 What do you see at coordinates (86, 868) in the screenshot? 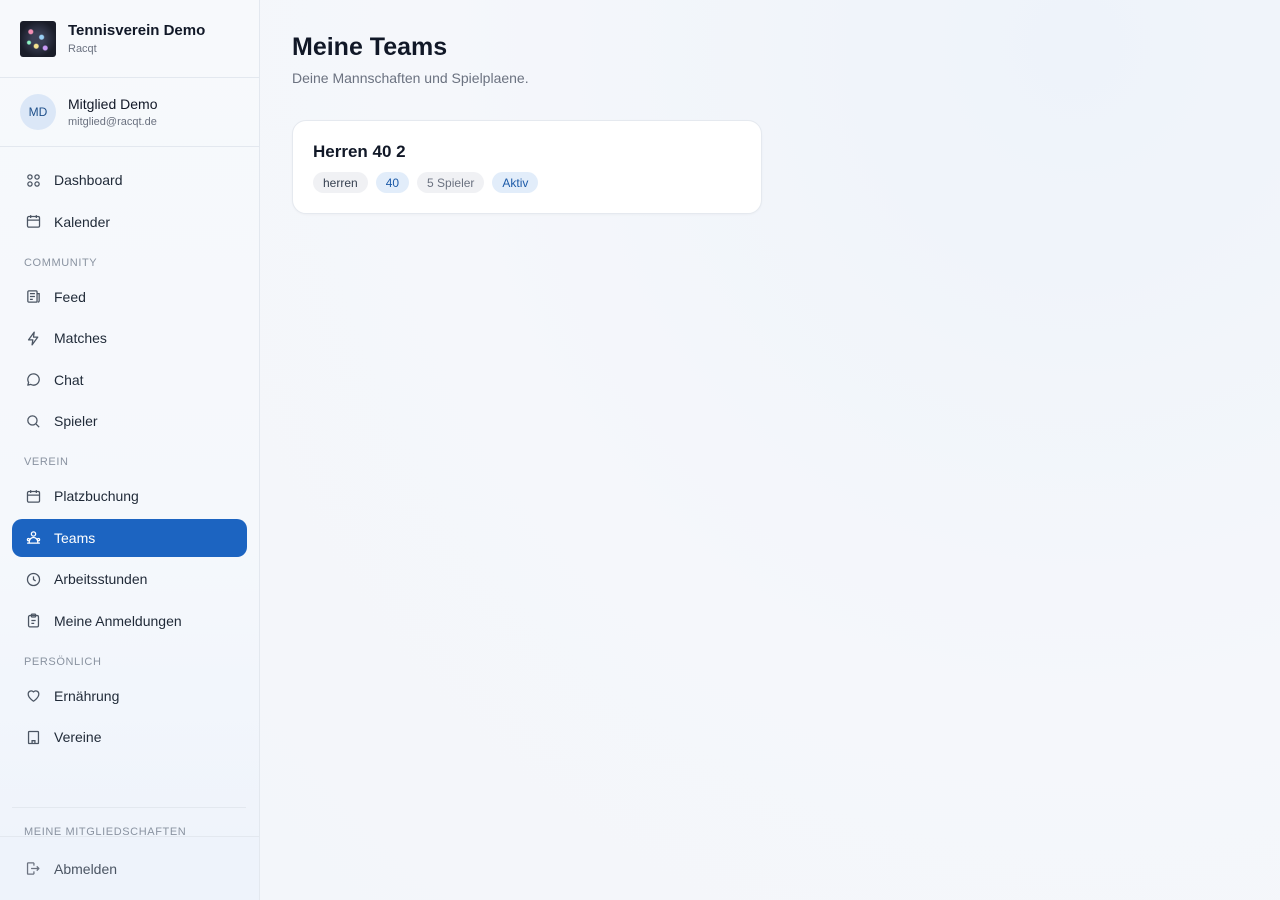
I see `logout-label: Abmelden` at bounding box center [86, 868].